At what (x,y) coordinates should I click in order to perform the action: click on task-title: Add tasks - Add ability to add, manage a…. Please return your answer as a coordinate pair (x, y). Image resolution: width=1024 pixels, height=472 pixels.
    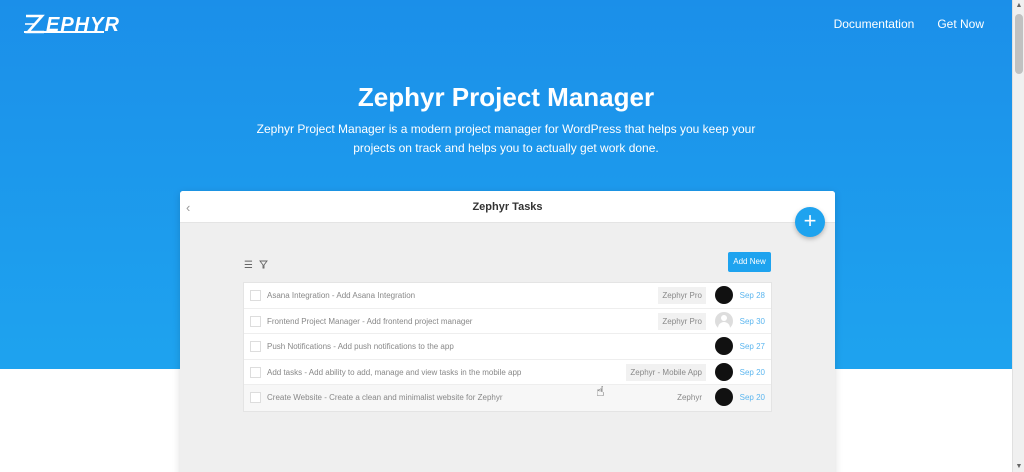
    Looking at the image, I should click on (394, 372).